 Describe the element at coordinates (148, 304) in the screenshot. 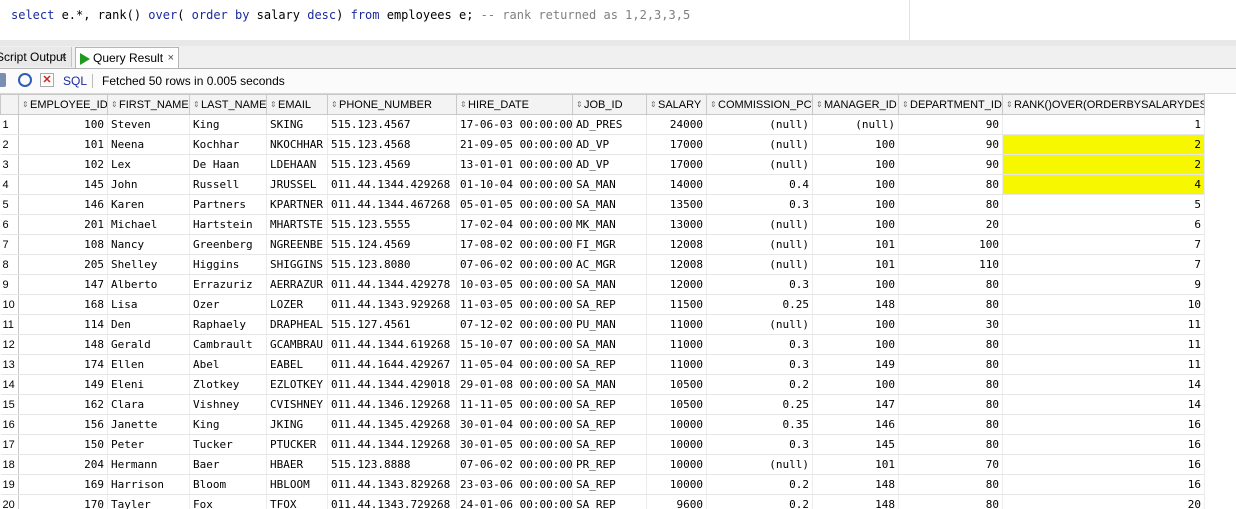

I see `table-cell: Lisa` at that location.